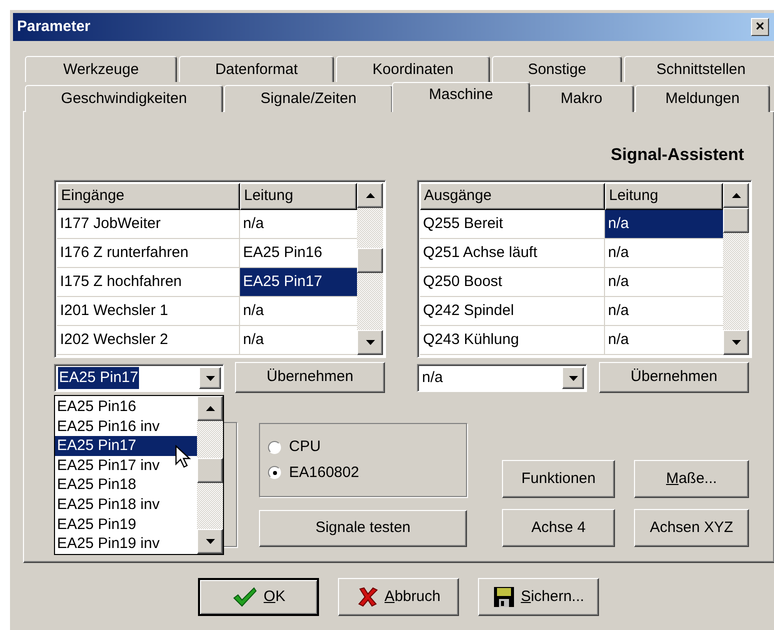 The height and width of the screenshot is (630, 774). I want to click on list-option: EA25 Pin17, so click(126, 446).